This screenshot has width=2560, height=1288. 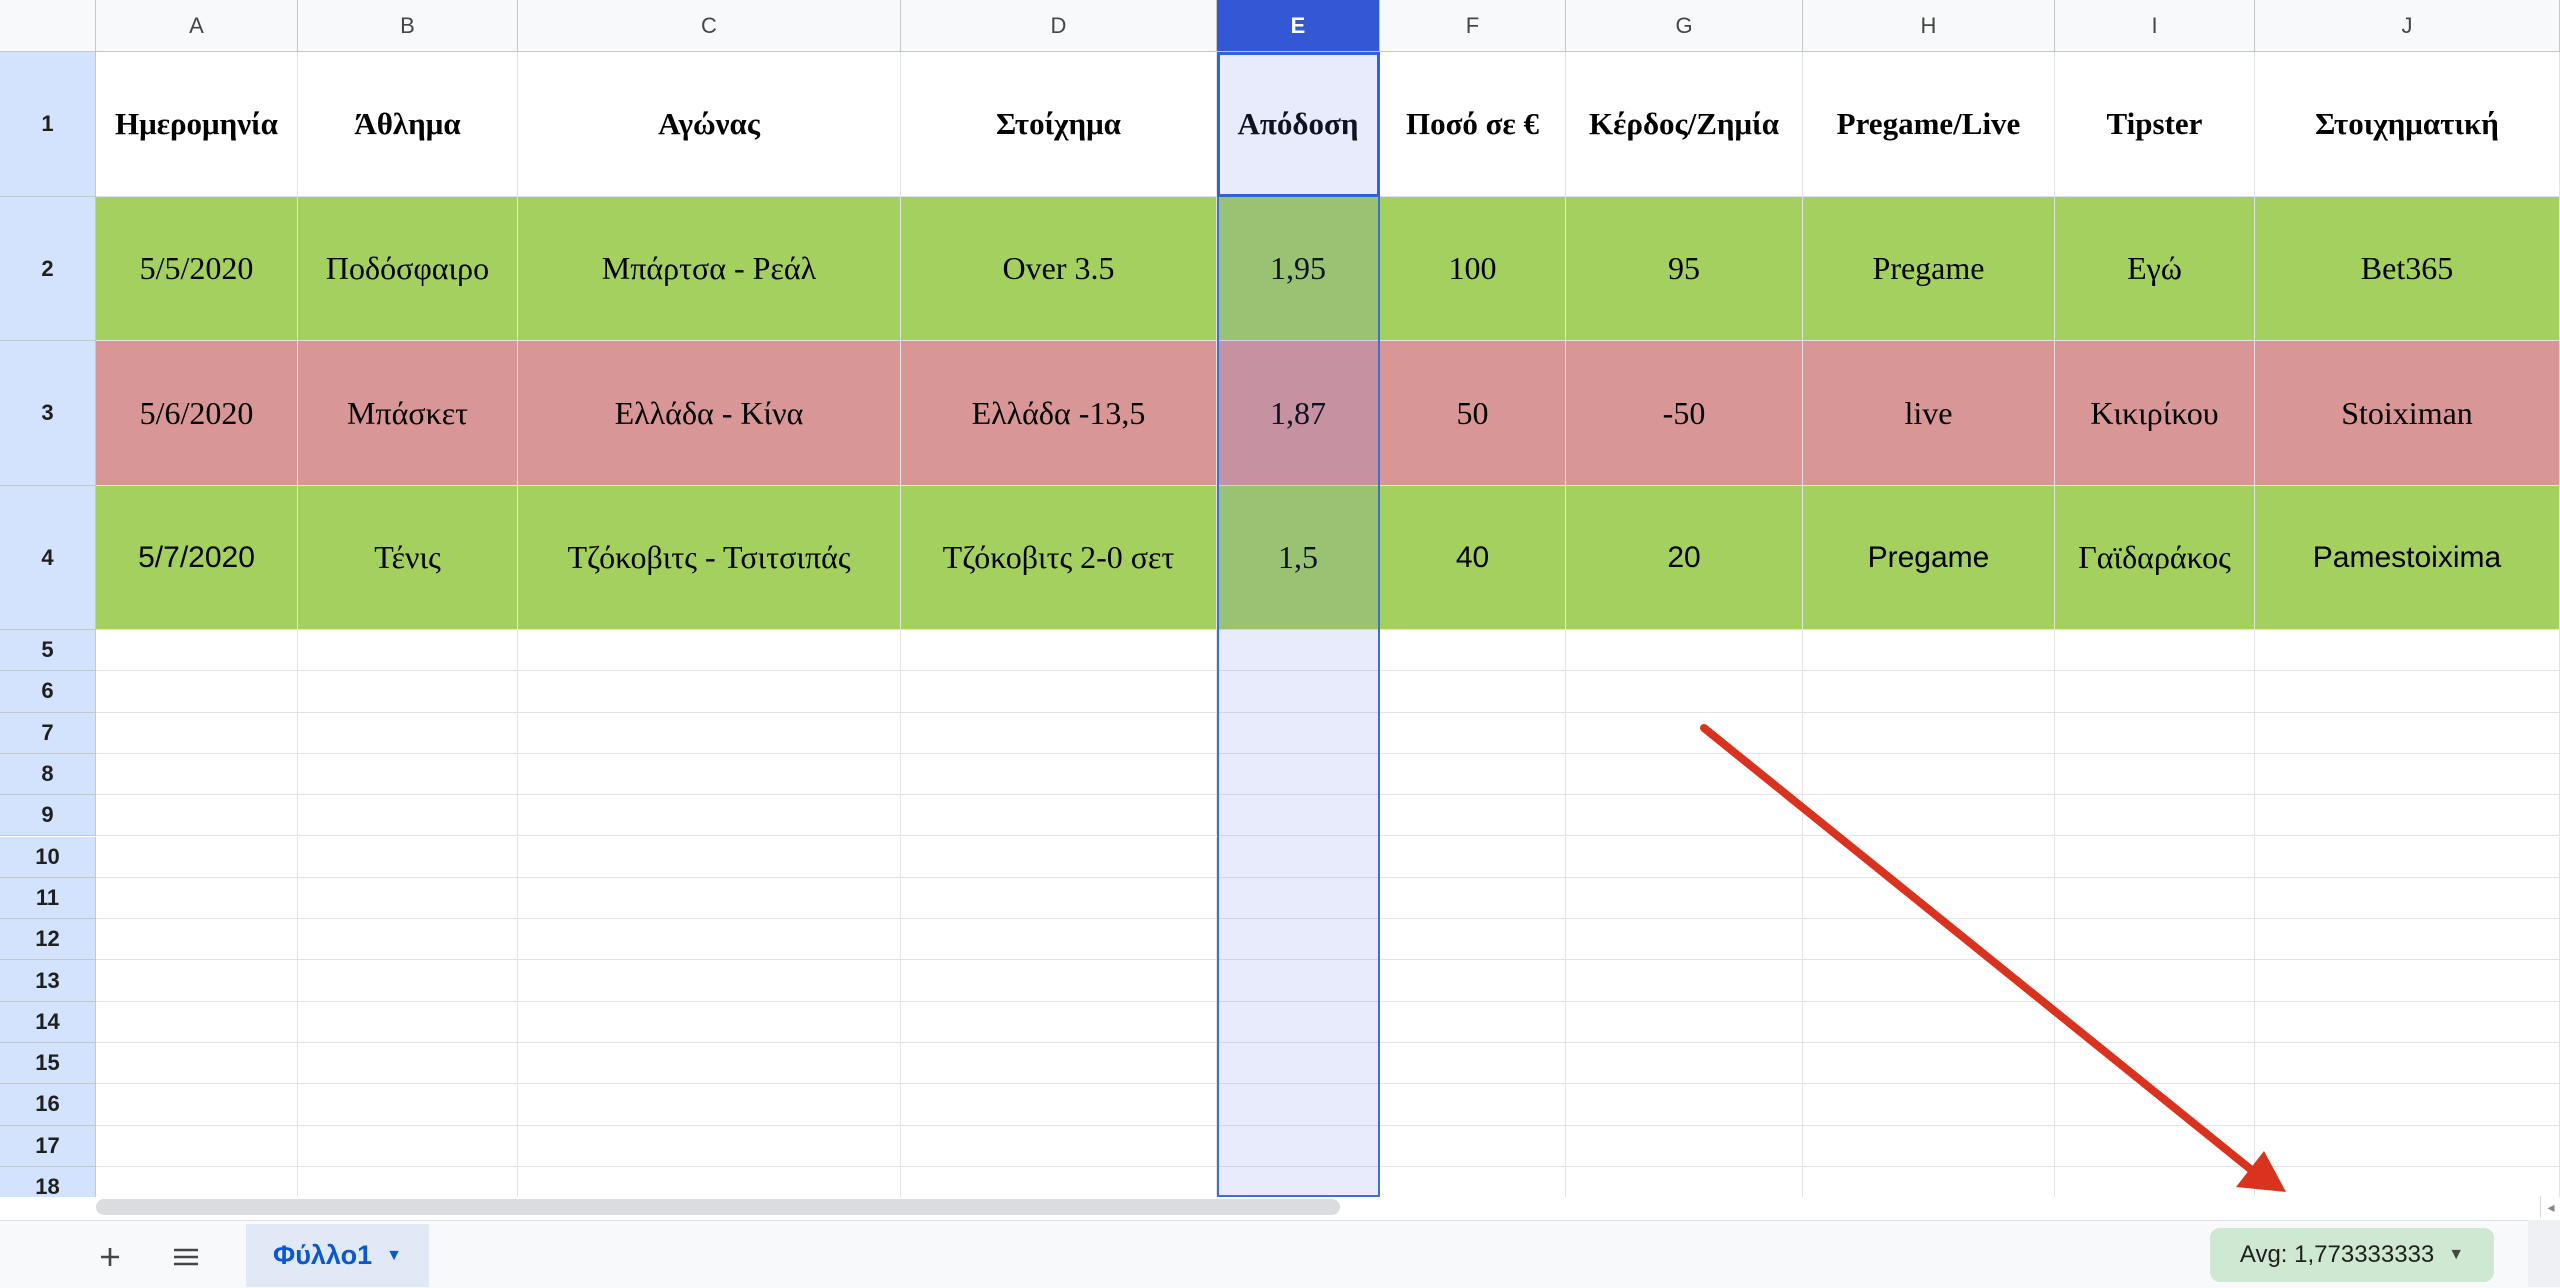 What do you see at coordinates (1059, 269) in the screenshot?
I see `table-cell: Over 3.5` at bounding box center [1059, 269].